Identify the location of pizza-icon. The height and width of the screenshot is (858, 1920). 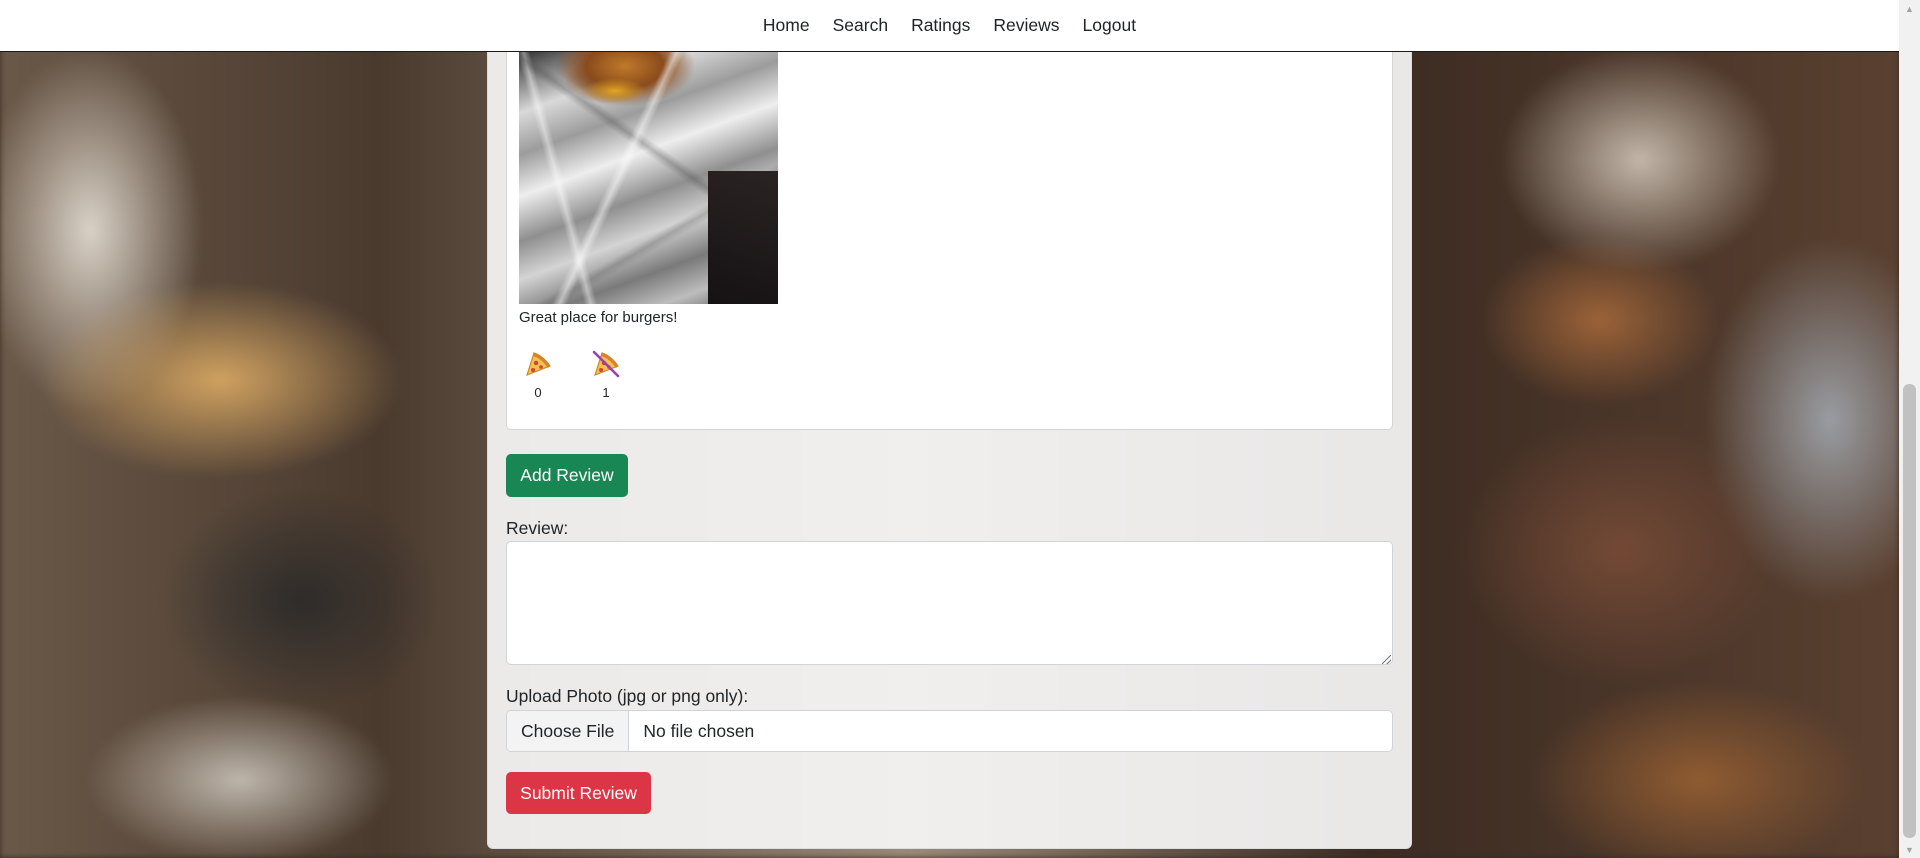
(538, 364).